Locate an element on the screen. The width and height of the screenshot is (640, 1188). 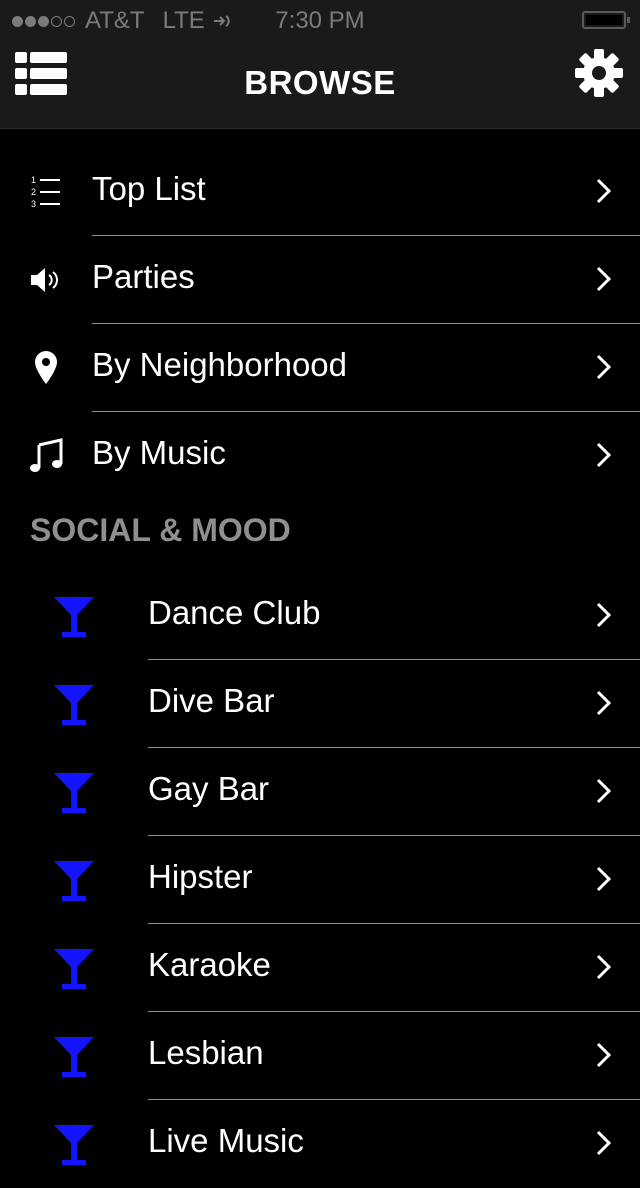
status-time: 7:30 PM is located at coordinates (320, 20).